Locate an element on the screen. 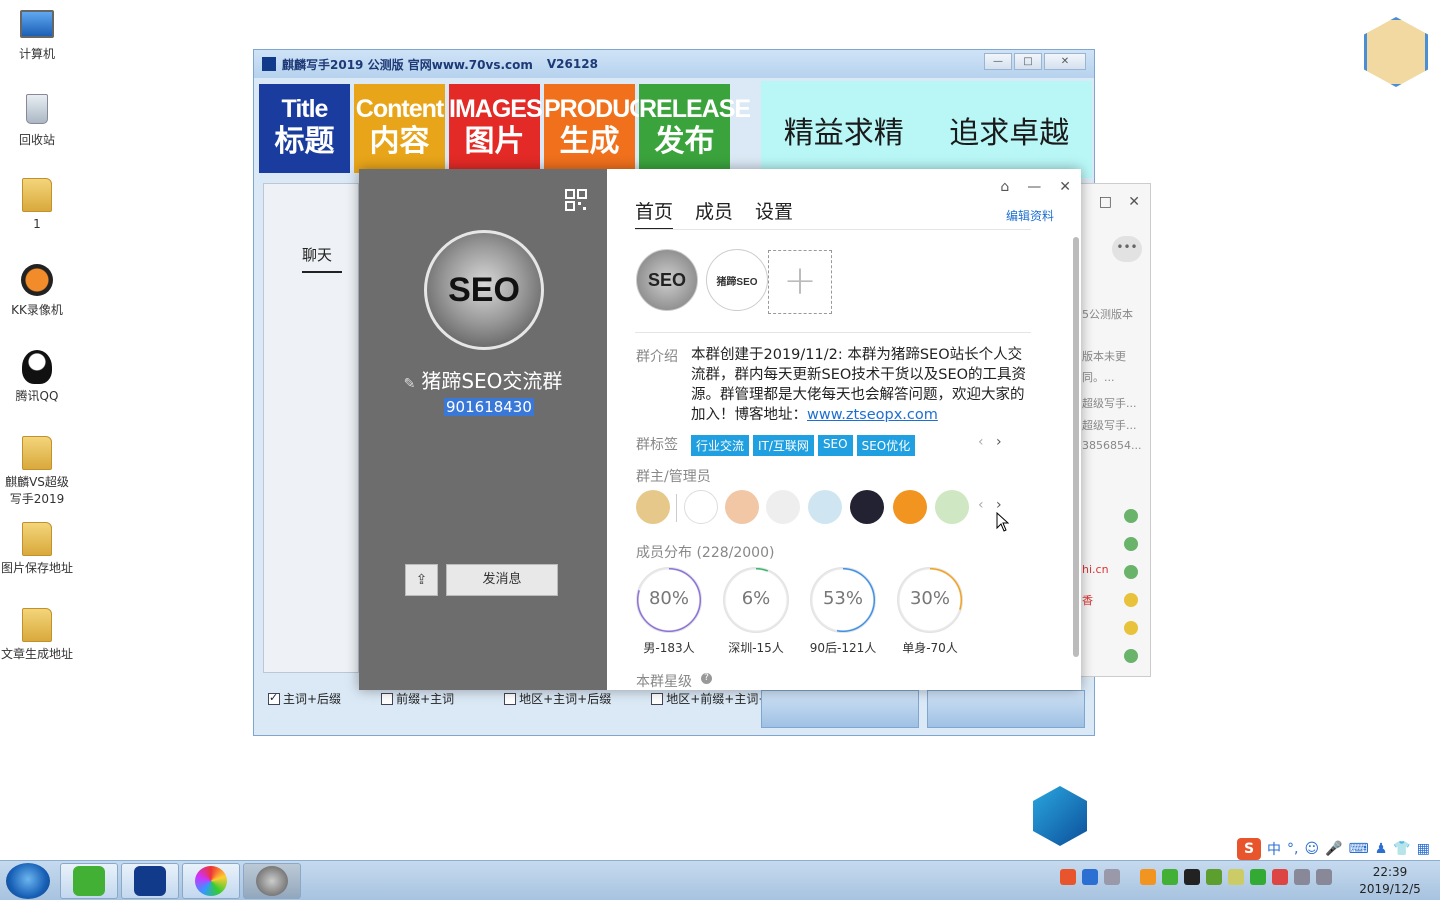  pin-icon: ⌂ is located at coordinates (1004, 187).